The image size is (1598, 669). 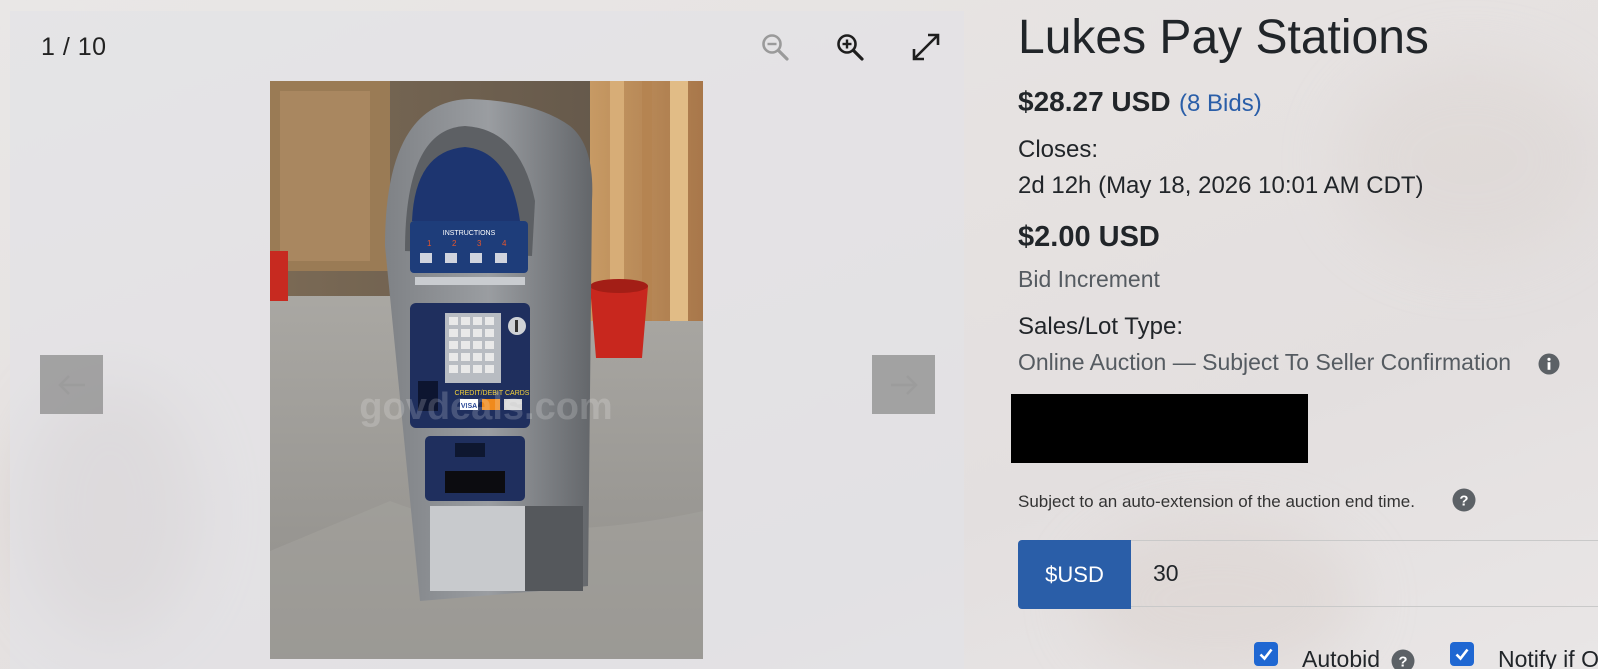 What do you see at coordinates (479, 243) in the screenshot?
I see `step-label: 3` at bounding box center [479, 243].